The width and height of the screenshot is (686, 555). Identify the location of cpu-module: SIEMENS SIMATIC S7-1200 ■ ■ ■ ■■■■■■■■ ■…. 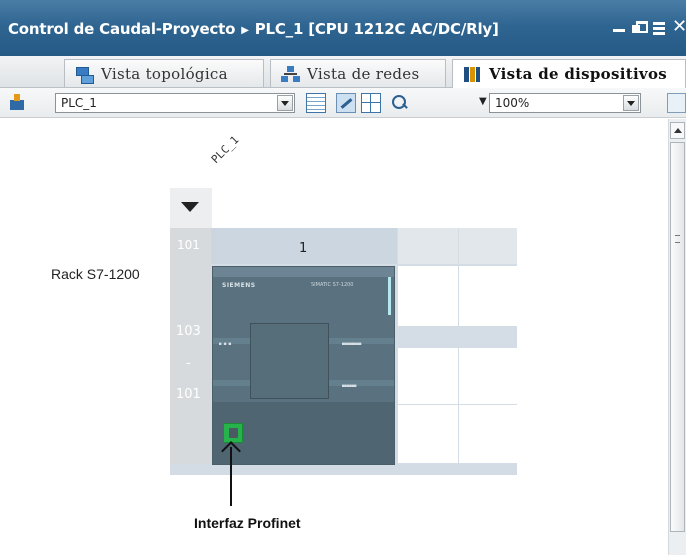
(303, 365).